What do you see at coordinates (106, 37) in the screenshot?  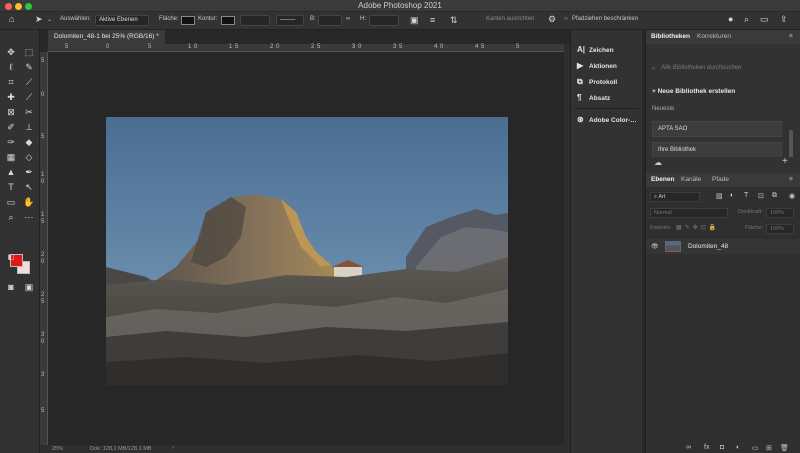 I see `document-tab: Dolomiten_48-1 bei 25% (RGB/16) *` at bounding box center [106, 37].